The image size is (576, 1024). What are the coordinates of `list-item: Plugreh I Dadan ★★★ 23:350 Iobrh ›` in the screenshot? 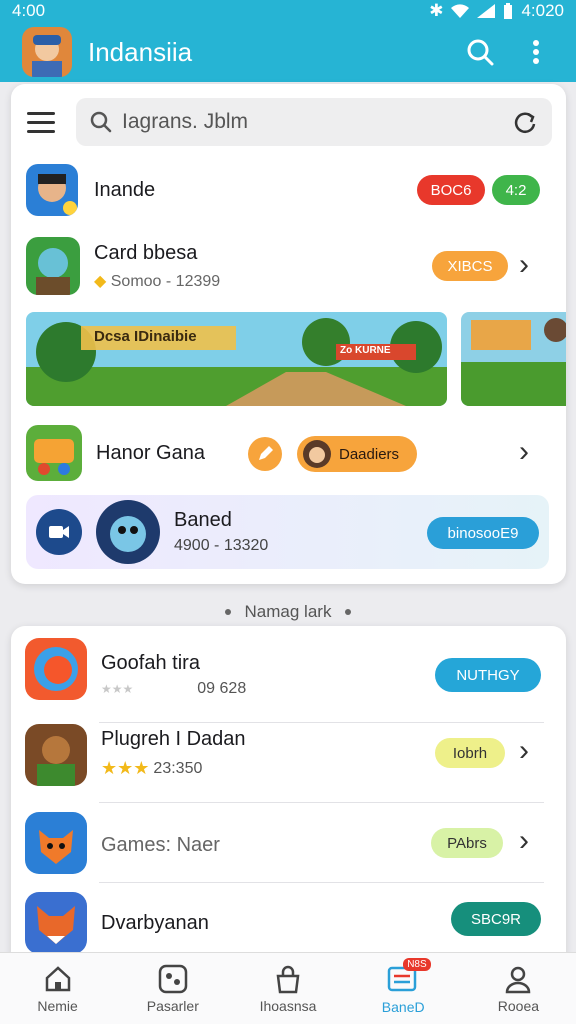 It's located at (288, 762).